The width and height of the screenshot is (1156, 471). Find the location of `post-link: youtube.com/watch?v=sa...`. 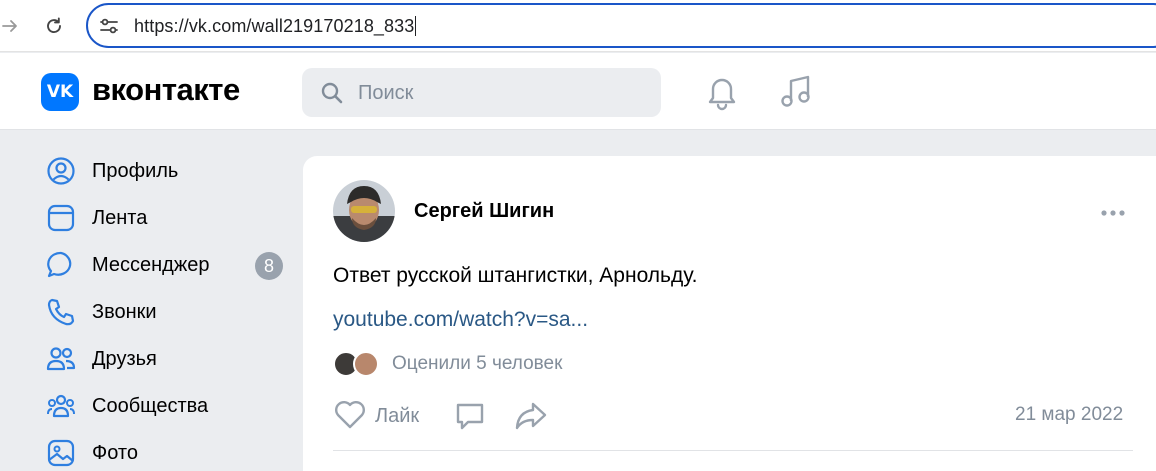

post-link: youtube.com/watch?v=sa... is located at coordinates (460, 320).